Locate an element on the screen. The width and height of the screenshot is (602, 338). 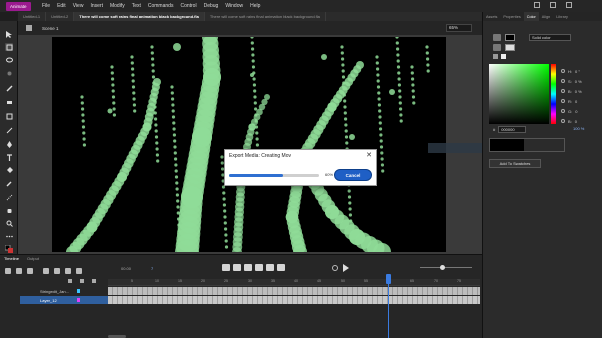
hand-icon is located at coordinates (9, 210).